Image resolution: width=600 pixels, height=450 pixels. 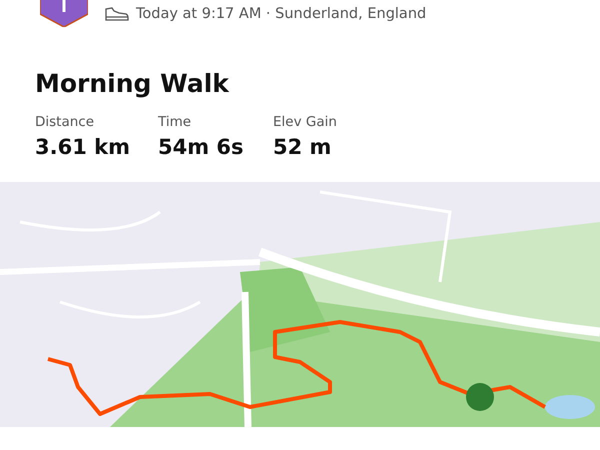 What do you see at coordinates (281, 14) in the screenshot?
I see `activity-meta: Today at 9:17 AM · Sunderland, England` at bounding box center [281, 14].